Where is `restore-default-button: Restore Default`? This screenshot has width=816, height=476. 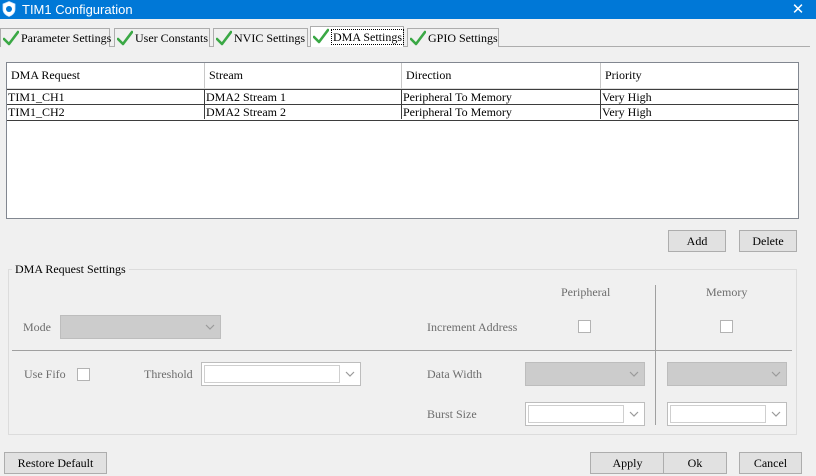 restore-default-button: Restore Default is located at coordinates (55, 463).